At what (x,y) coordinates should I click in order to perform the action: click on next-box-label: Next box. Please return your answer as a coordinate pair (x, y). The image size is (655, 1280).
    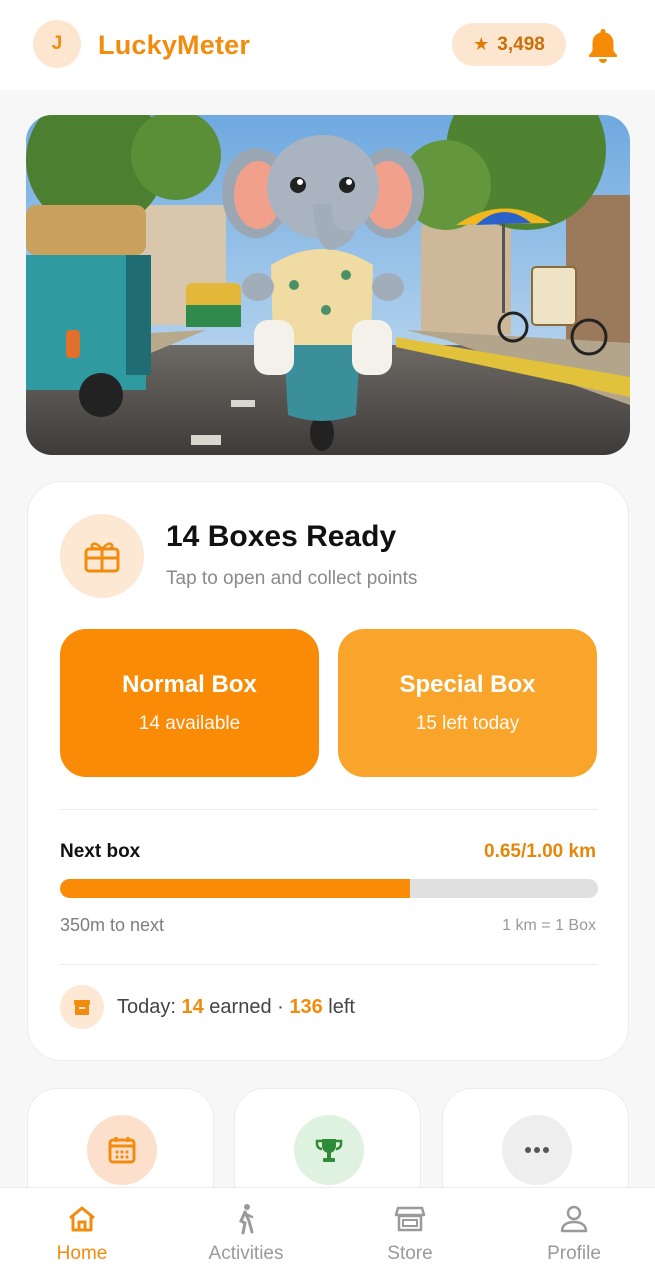
    Looking at the image, I should click on (100, 851).